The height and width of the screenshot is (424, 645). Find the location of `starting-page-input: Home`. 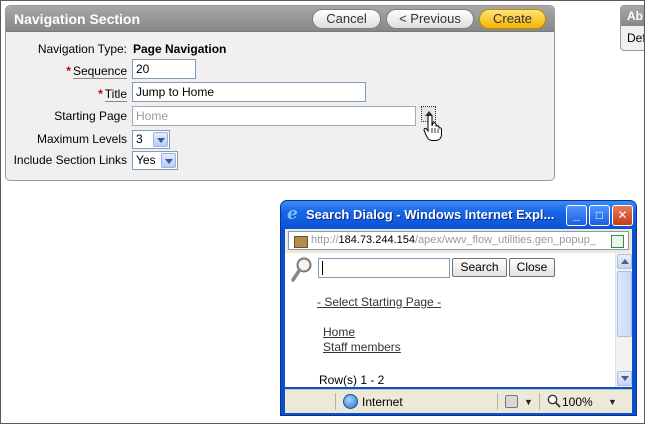

starting-page-input: Home is located at coordinates (274, 116).